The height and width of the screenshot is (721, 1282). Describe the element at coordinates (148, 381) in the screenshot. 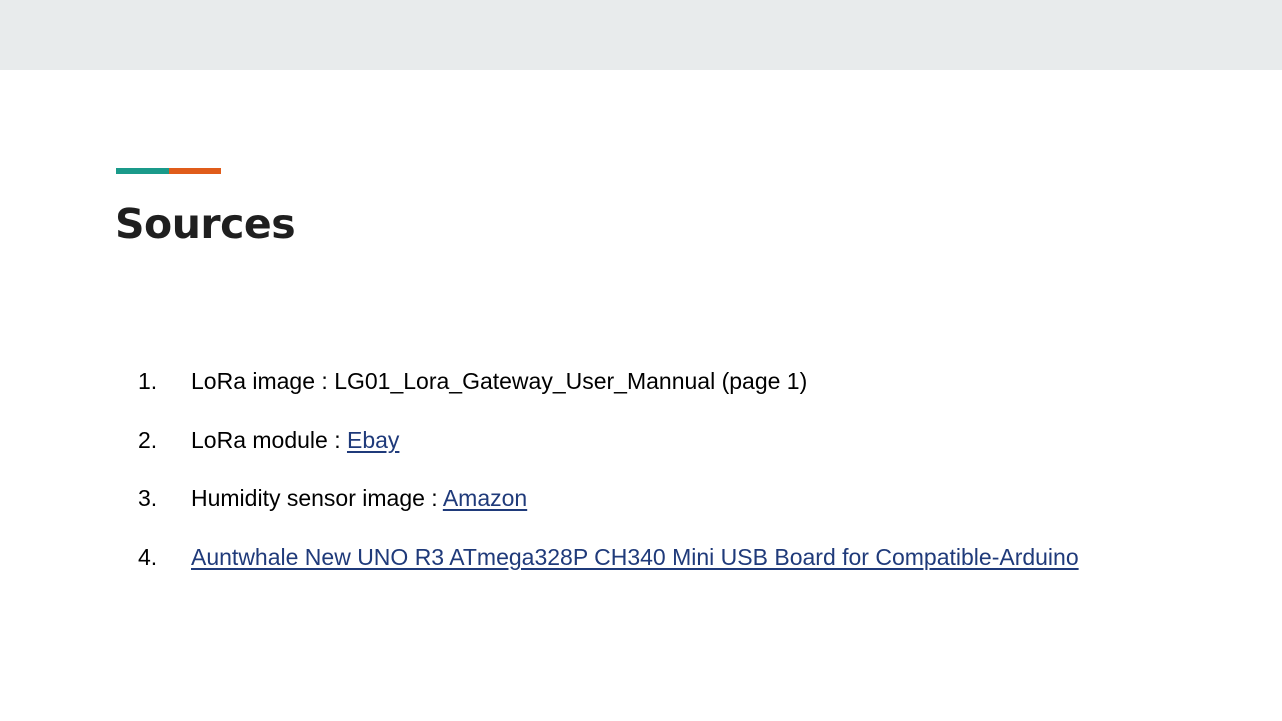

I see `list-item-number: 1.` at that location.